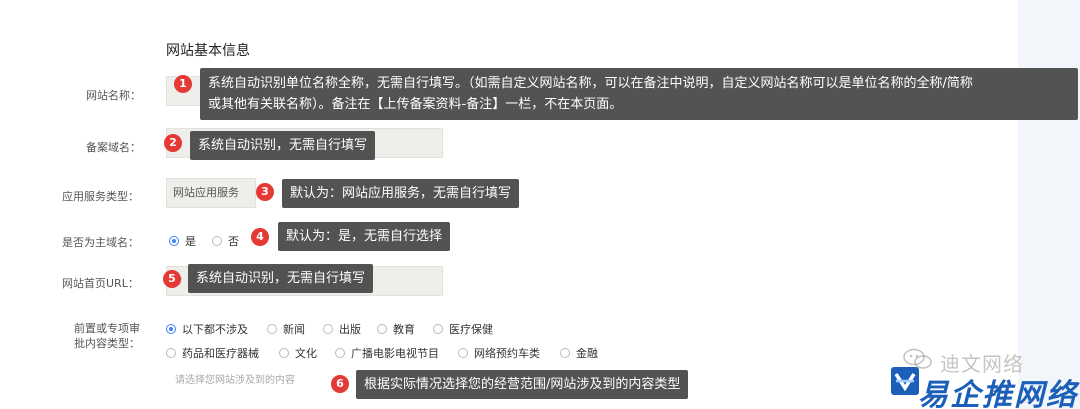 This screenshot has height=409, width=1080. What do you see at coordinates (507, 353) in the screenshot?
I see `content-option-ride-hailing: 网络预约车类` at bounding box center [507, 353].